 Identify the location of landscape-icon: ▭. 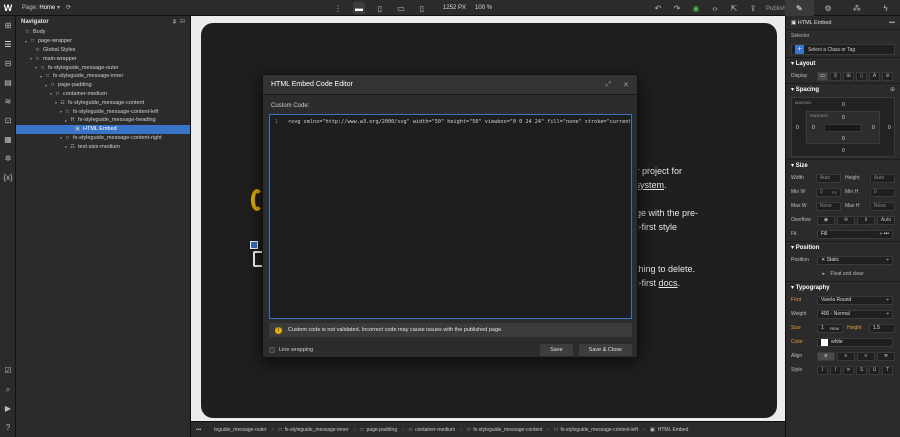
(401, 8).